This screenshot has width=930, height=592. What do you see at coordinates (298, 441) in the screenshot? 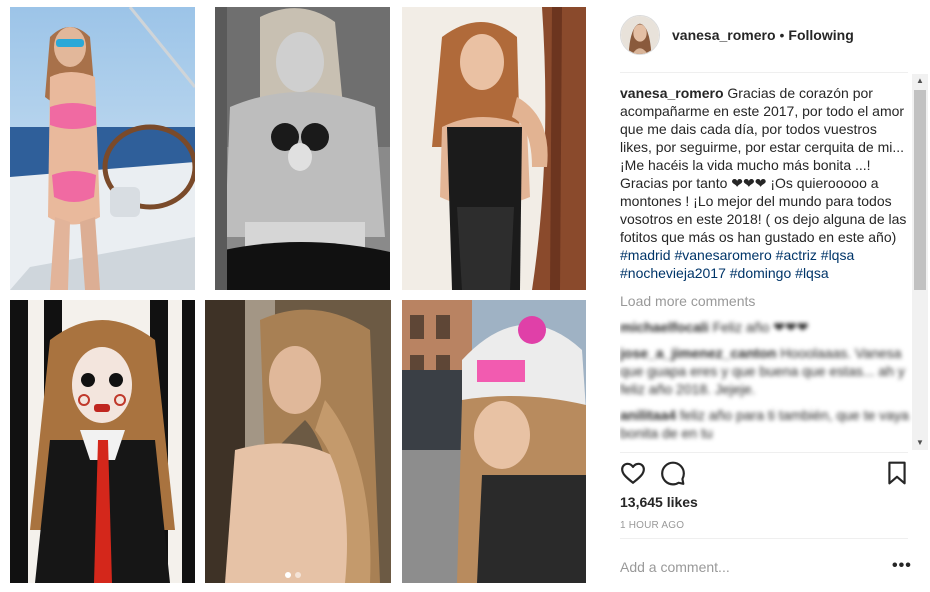
I see `photo-bare-back` at bounding box center [298, 441].